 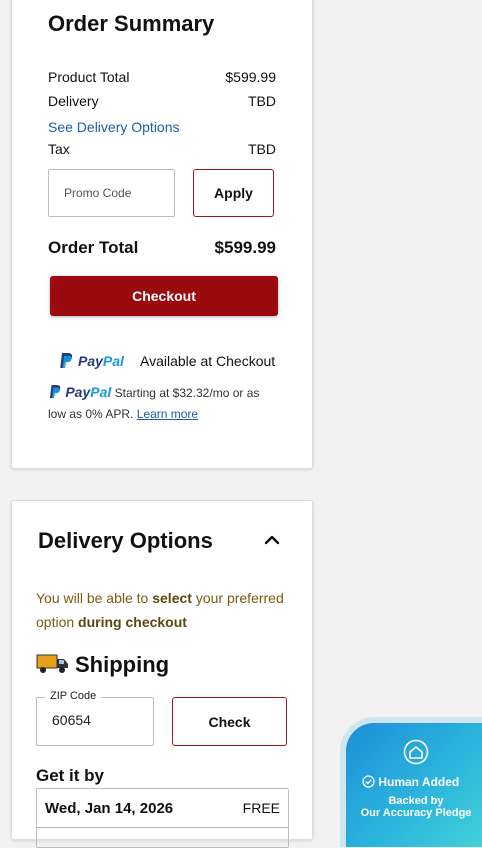 I want to click on zip-code-field: ZIP Code, so click(x=95, y=718).